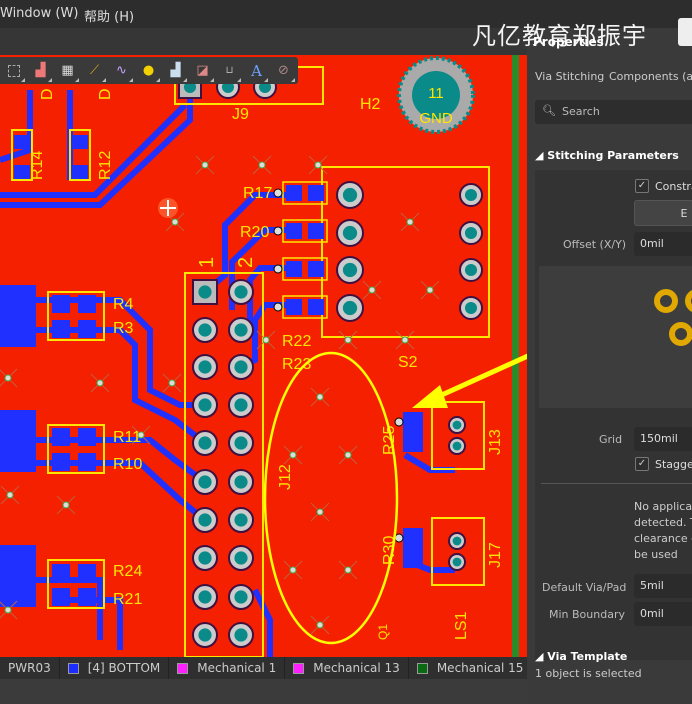 This screenshot has width=692, height=704. What do you see at coordinates (642, 464) in the screenshot?
I see `stagger-checkbox: ✓` at bounding box center [642, 464].